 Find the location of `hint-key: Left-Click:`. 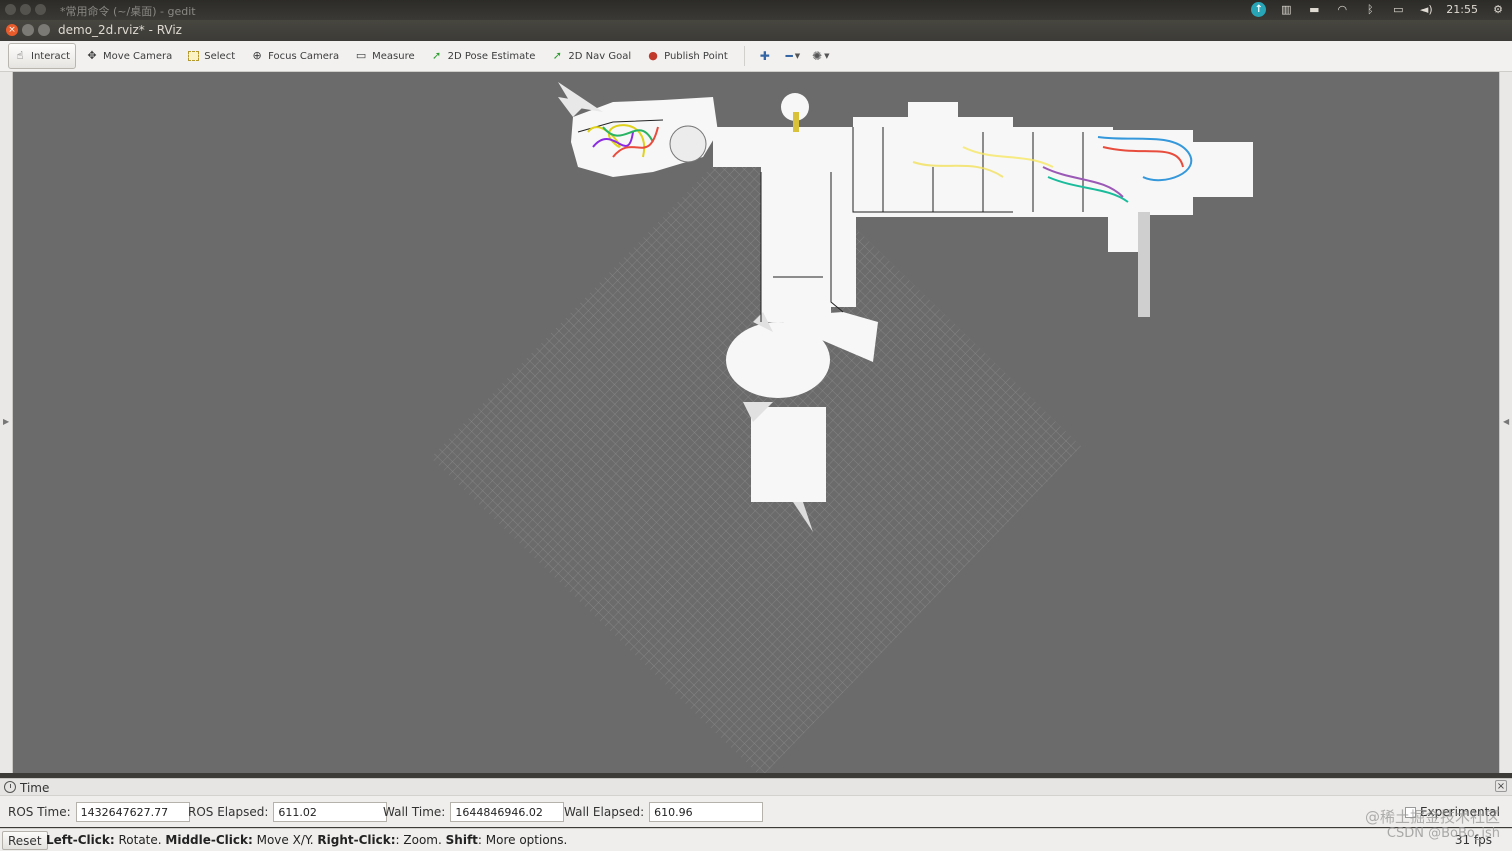

hint-key: Left-Click: is located at coordinates (80, 840).